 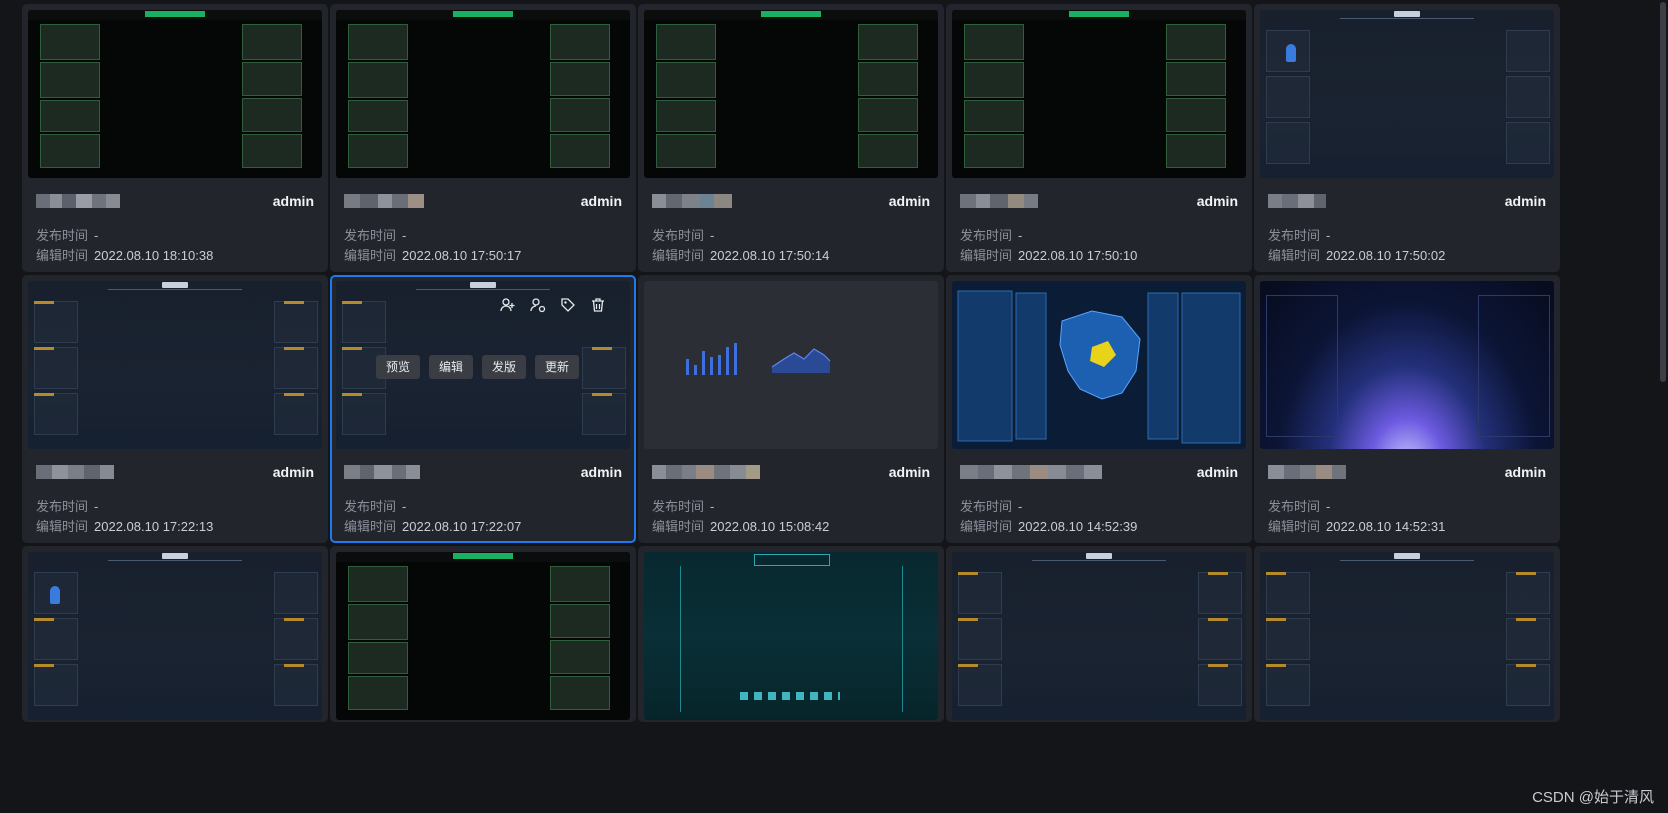 I want to click on edit-time-value: 2022.08.10 14:52:39, so click(x=1078, y=526).